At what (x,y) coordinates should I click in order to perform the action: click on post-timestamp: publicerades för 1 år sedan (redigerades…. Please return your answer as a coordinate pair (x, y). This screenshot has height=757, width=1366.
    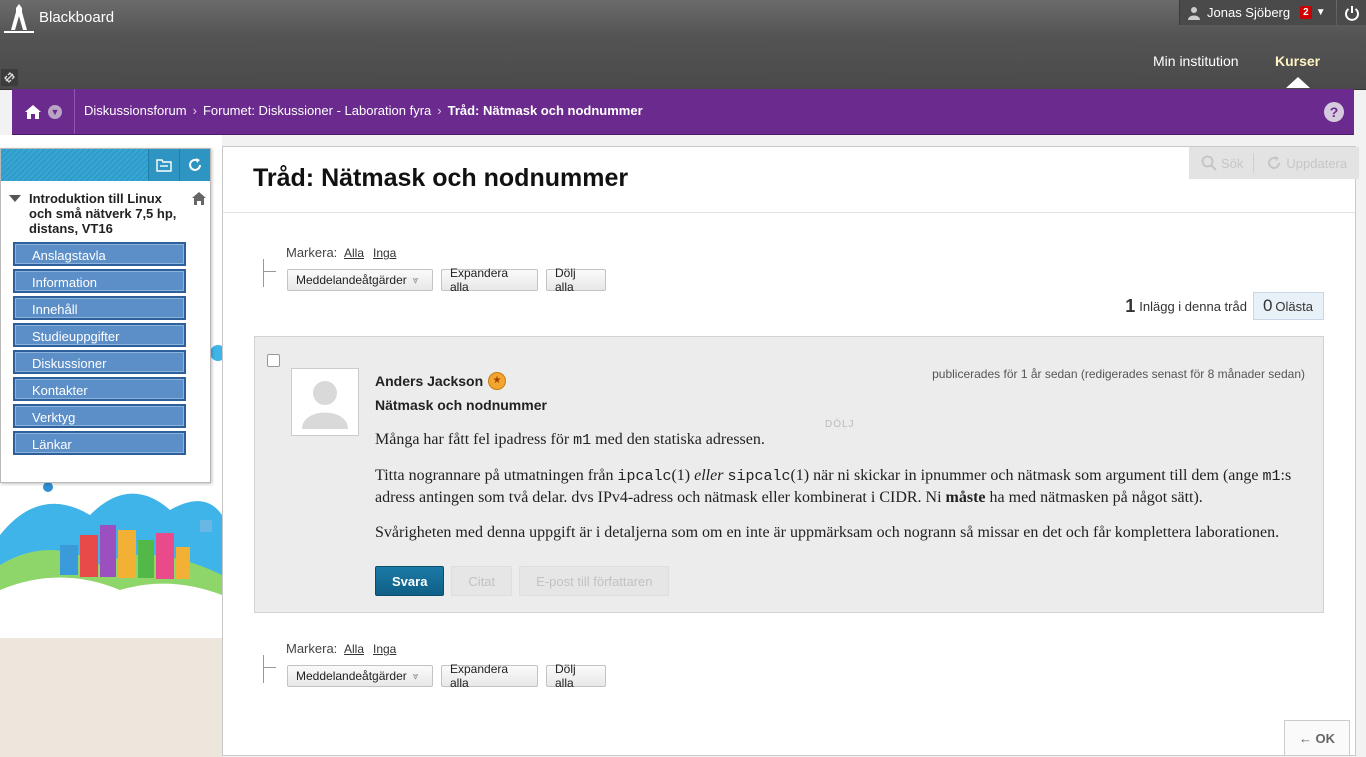
    Looking at the image, I should click on (1118, 374).